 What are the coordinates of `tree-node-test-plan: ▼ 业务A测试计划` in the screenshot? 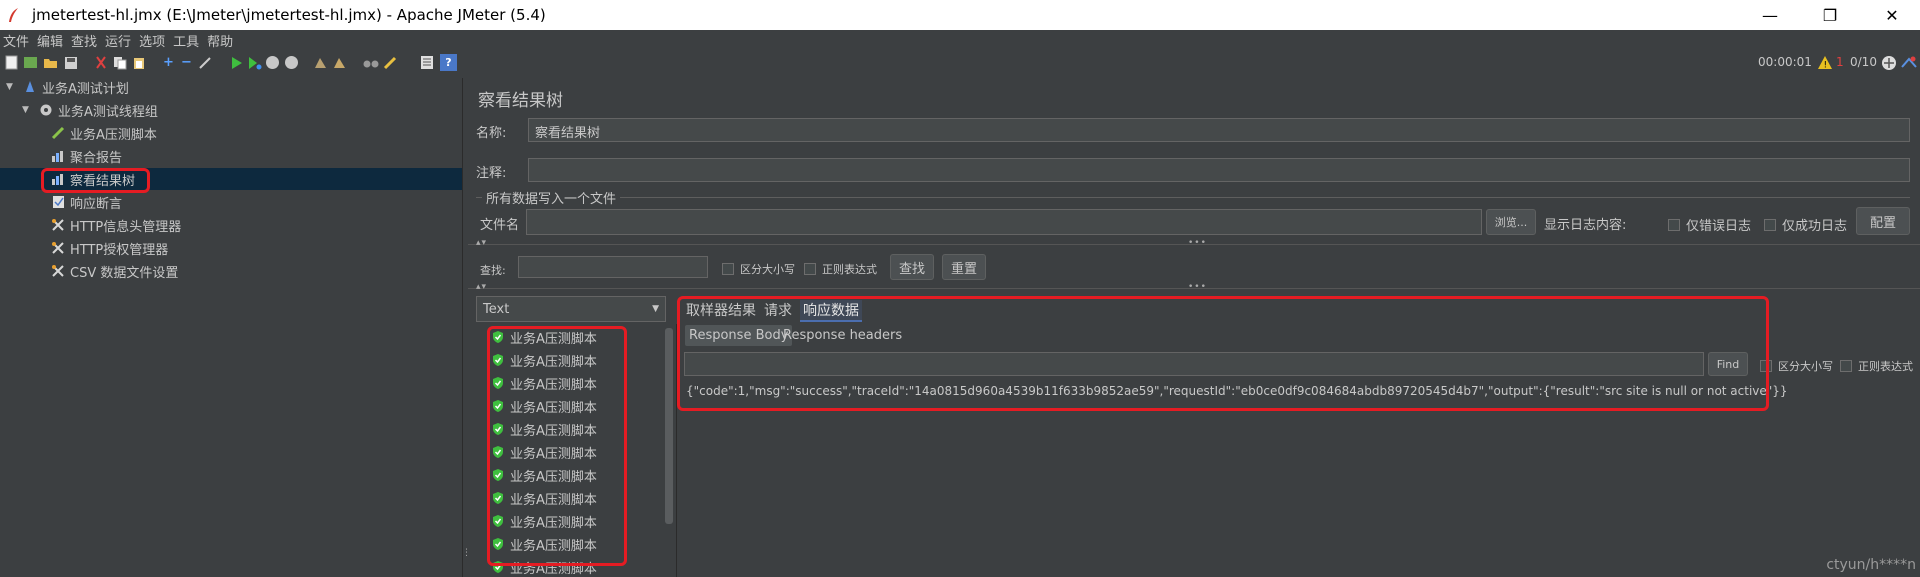 It's located at (67, 87).